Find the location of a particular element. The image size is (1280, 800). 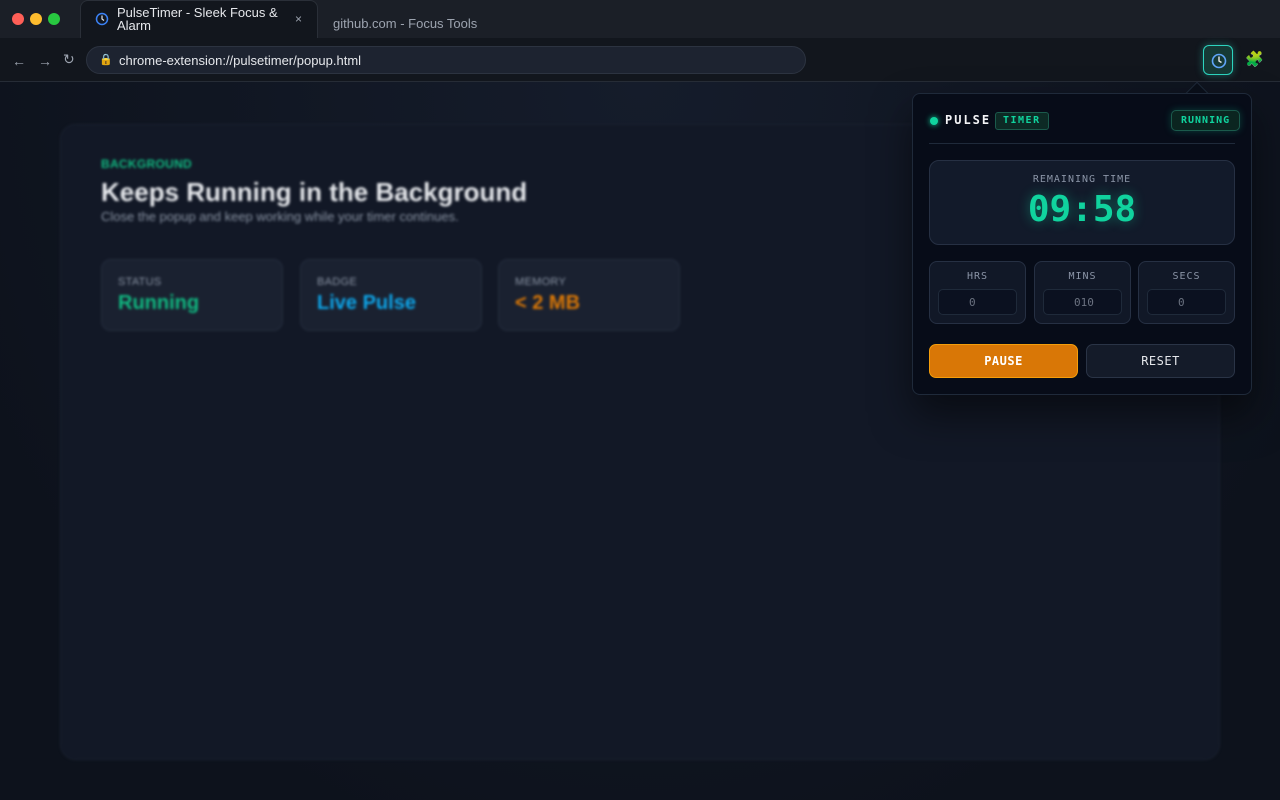

page-heading: Keeps Running in the Background is located at coordinates (314, 192).